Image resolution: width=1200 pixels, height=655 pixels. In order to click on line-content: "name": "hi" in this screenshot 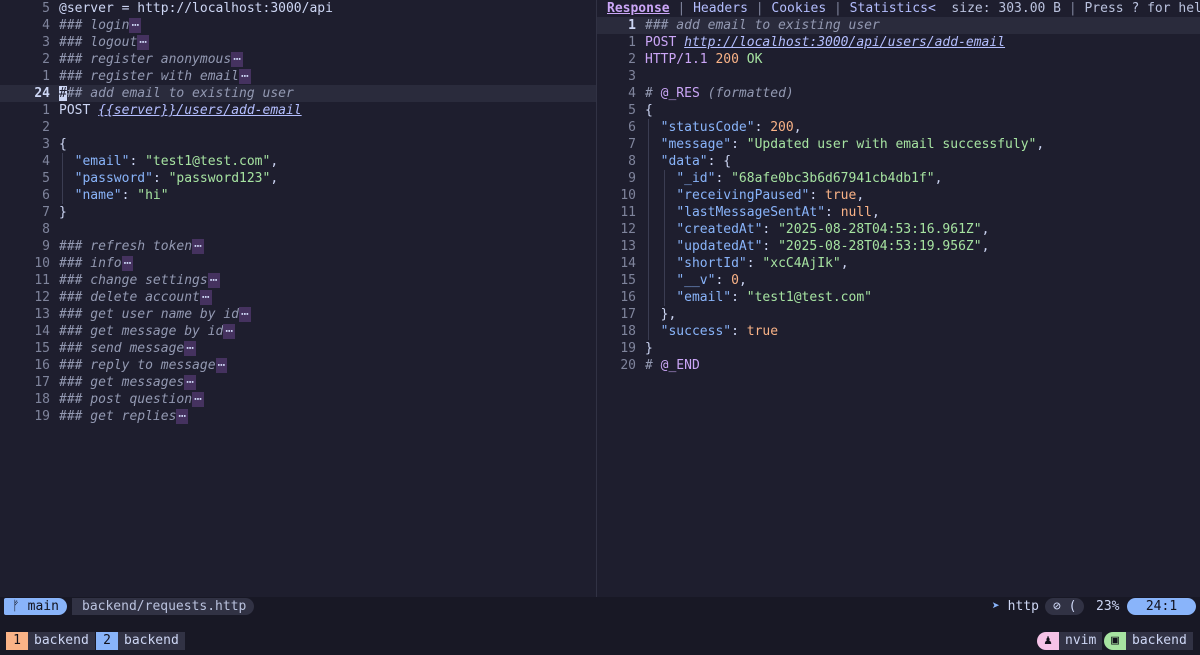, I will do `click(114, 195)`.